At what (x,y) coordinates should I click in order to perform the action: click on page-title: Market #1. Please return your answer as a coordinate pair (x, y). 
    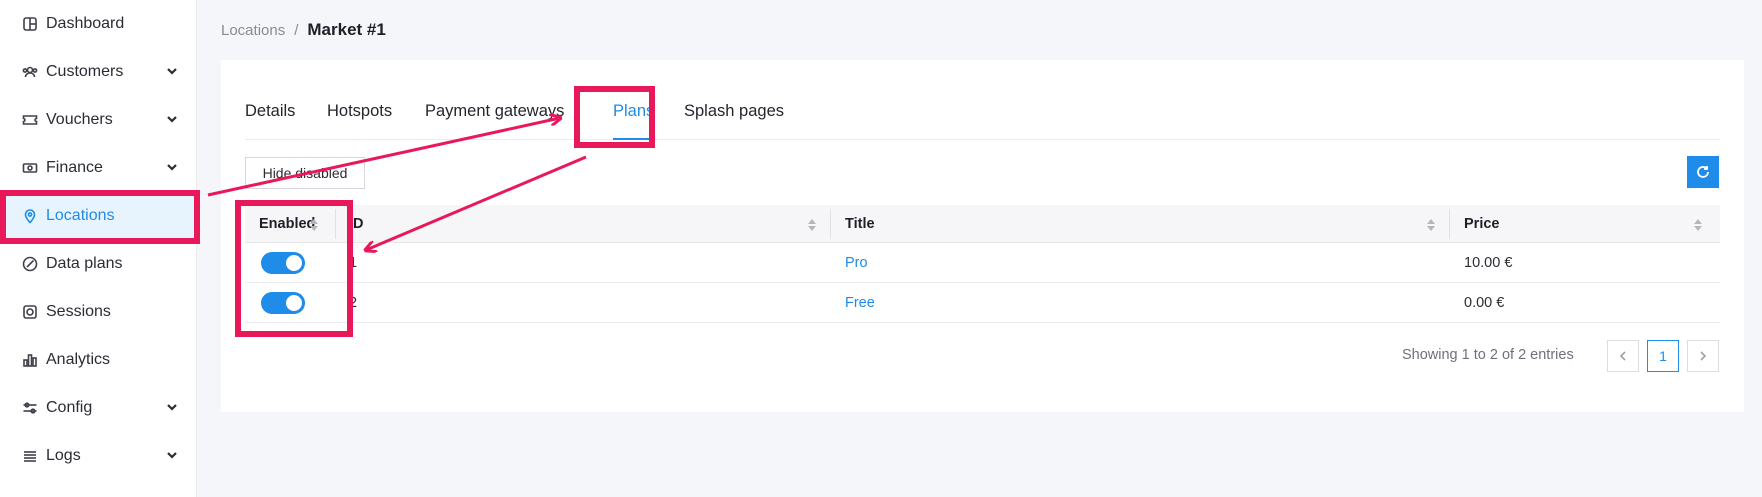
    Looking at the image, I should click on (346, 29).